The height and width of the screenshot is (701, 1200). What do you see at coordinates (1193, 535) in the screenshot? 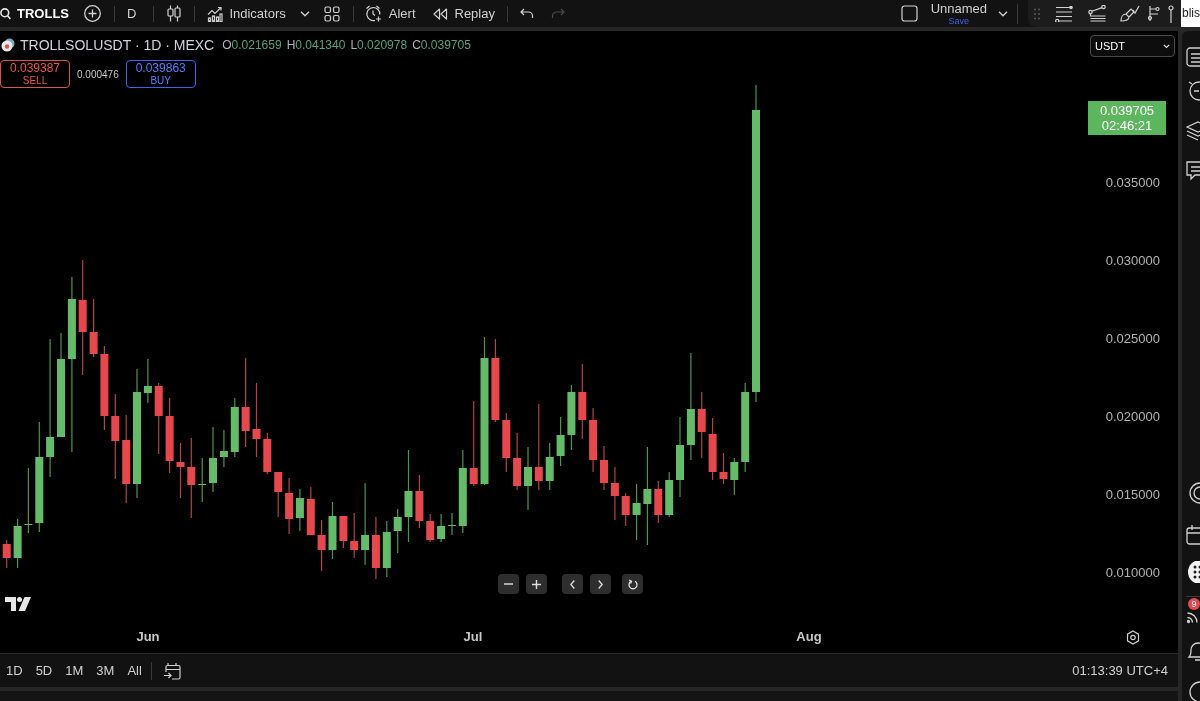
I see `calendar-icon` at bounding box center [1193, 535].